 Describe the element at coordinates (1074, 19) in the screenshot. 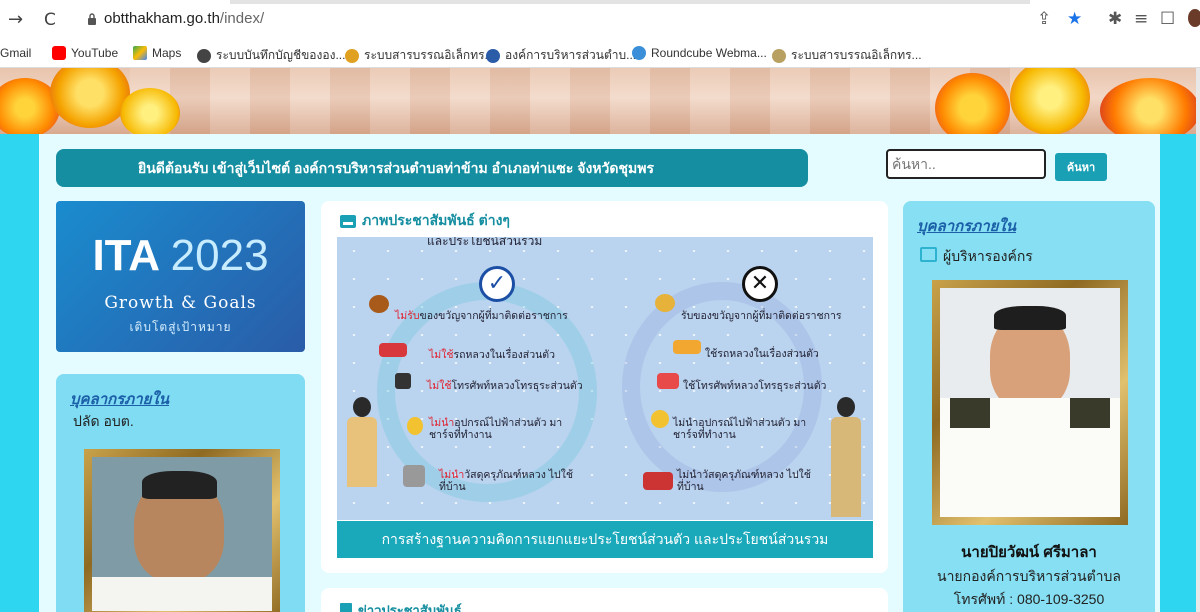

I see `bookmark-star-icon: ★` at that location.